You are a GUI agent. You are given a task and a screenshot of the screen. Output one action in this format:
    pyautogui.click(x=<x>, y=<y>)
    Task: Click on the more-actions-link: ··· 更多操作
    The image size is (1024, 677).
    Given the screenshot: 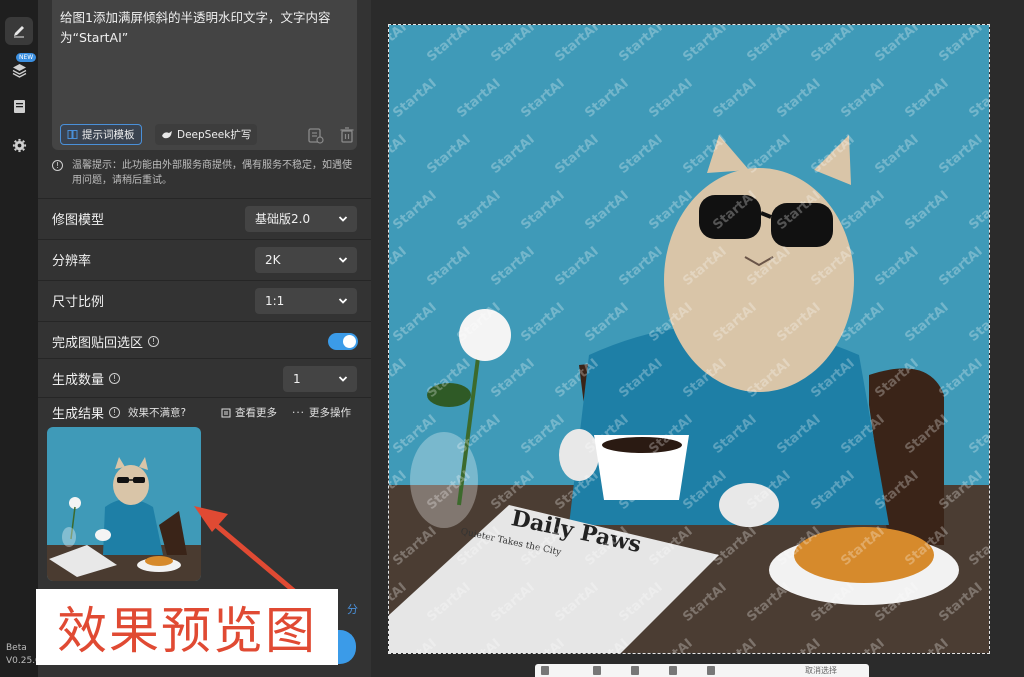 What is the action you would take?
    pyautogui.click(x=321, y=412)
    